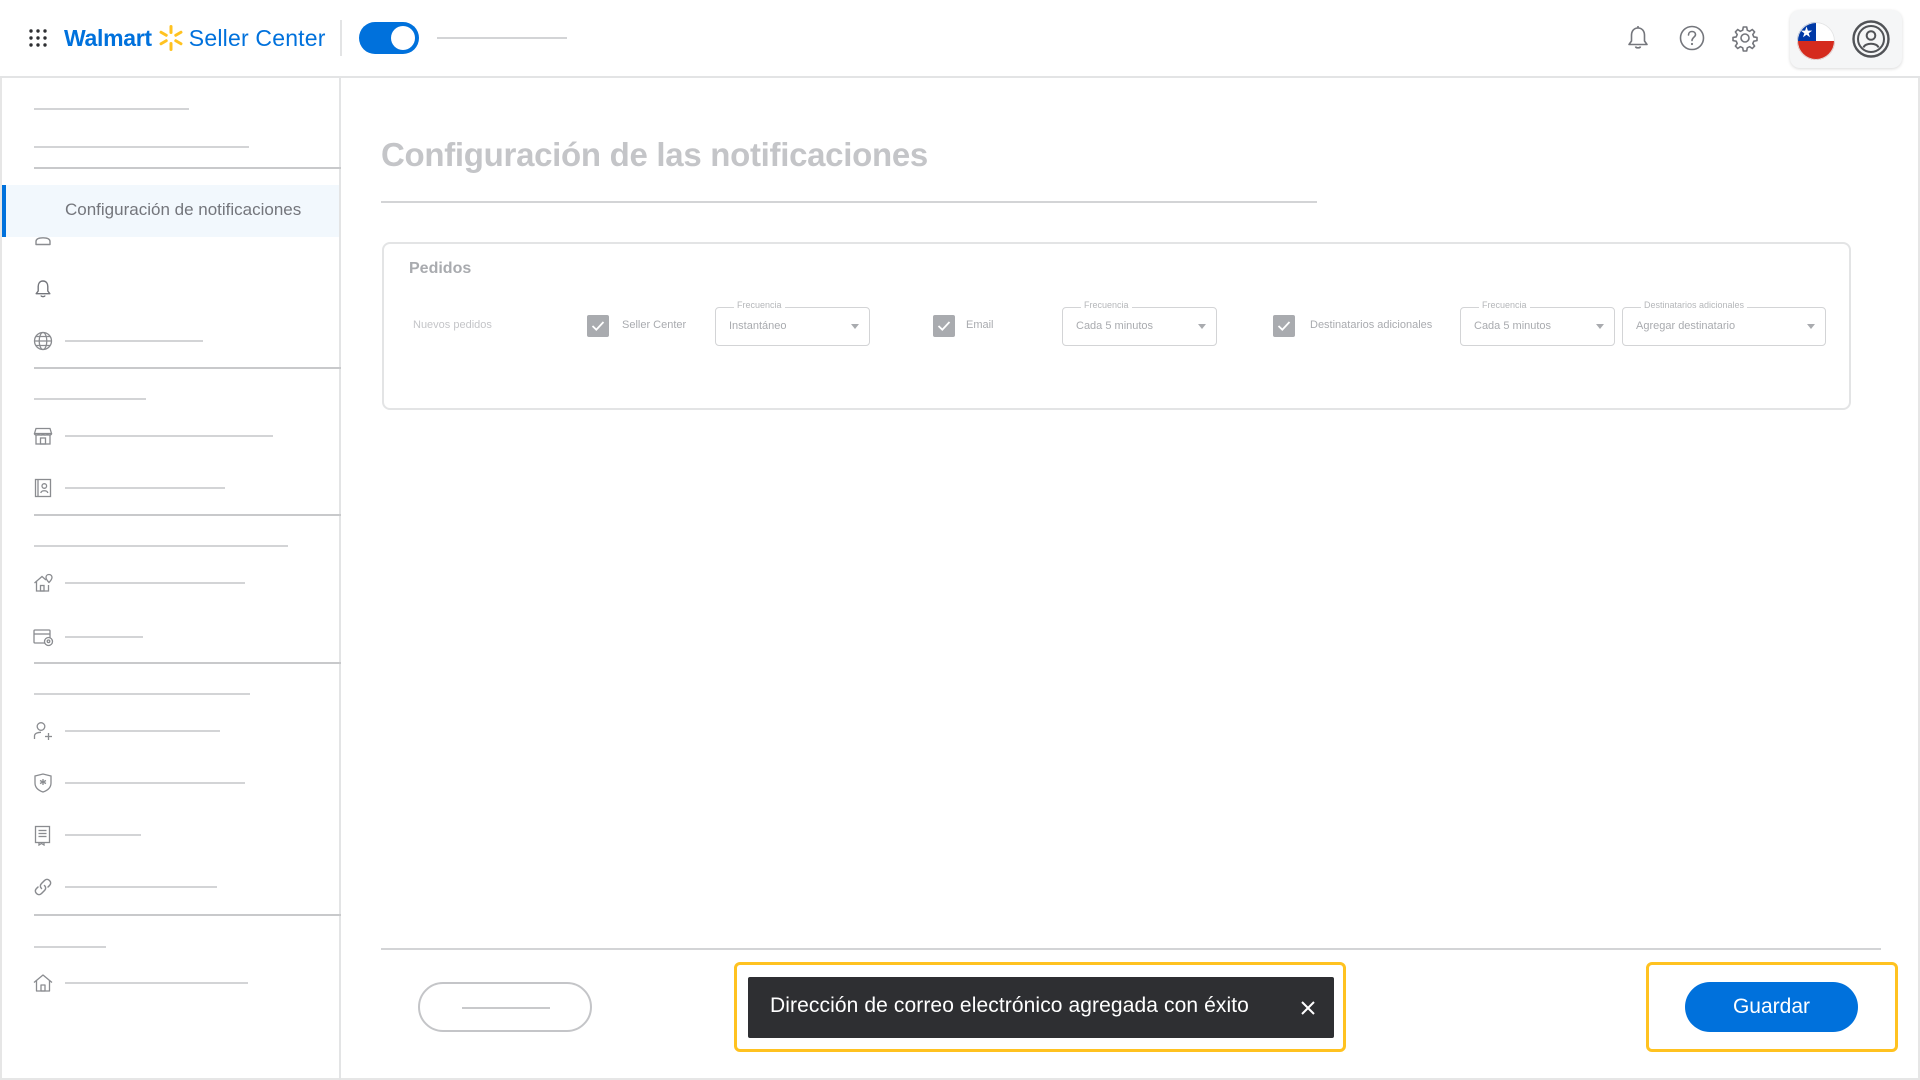  What do you see at coordinates (103, 835) in the screenshot?
I see `sidebar-item-documents` at bounding box center [103, 835].